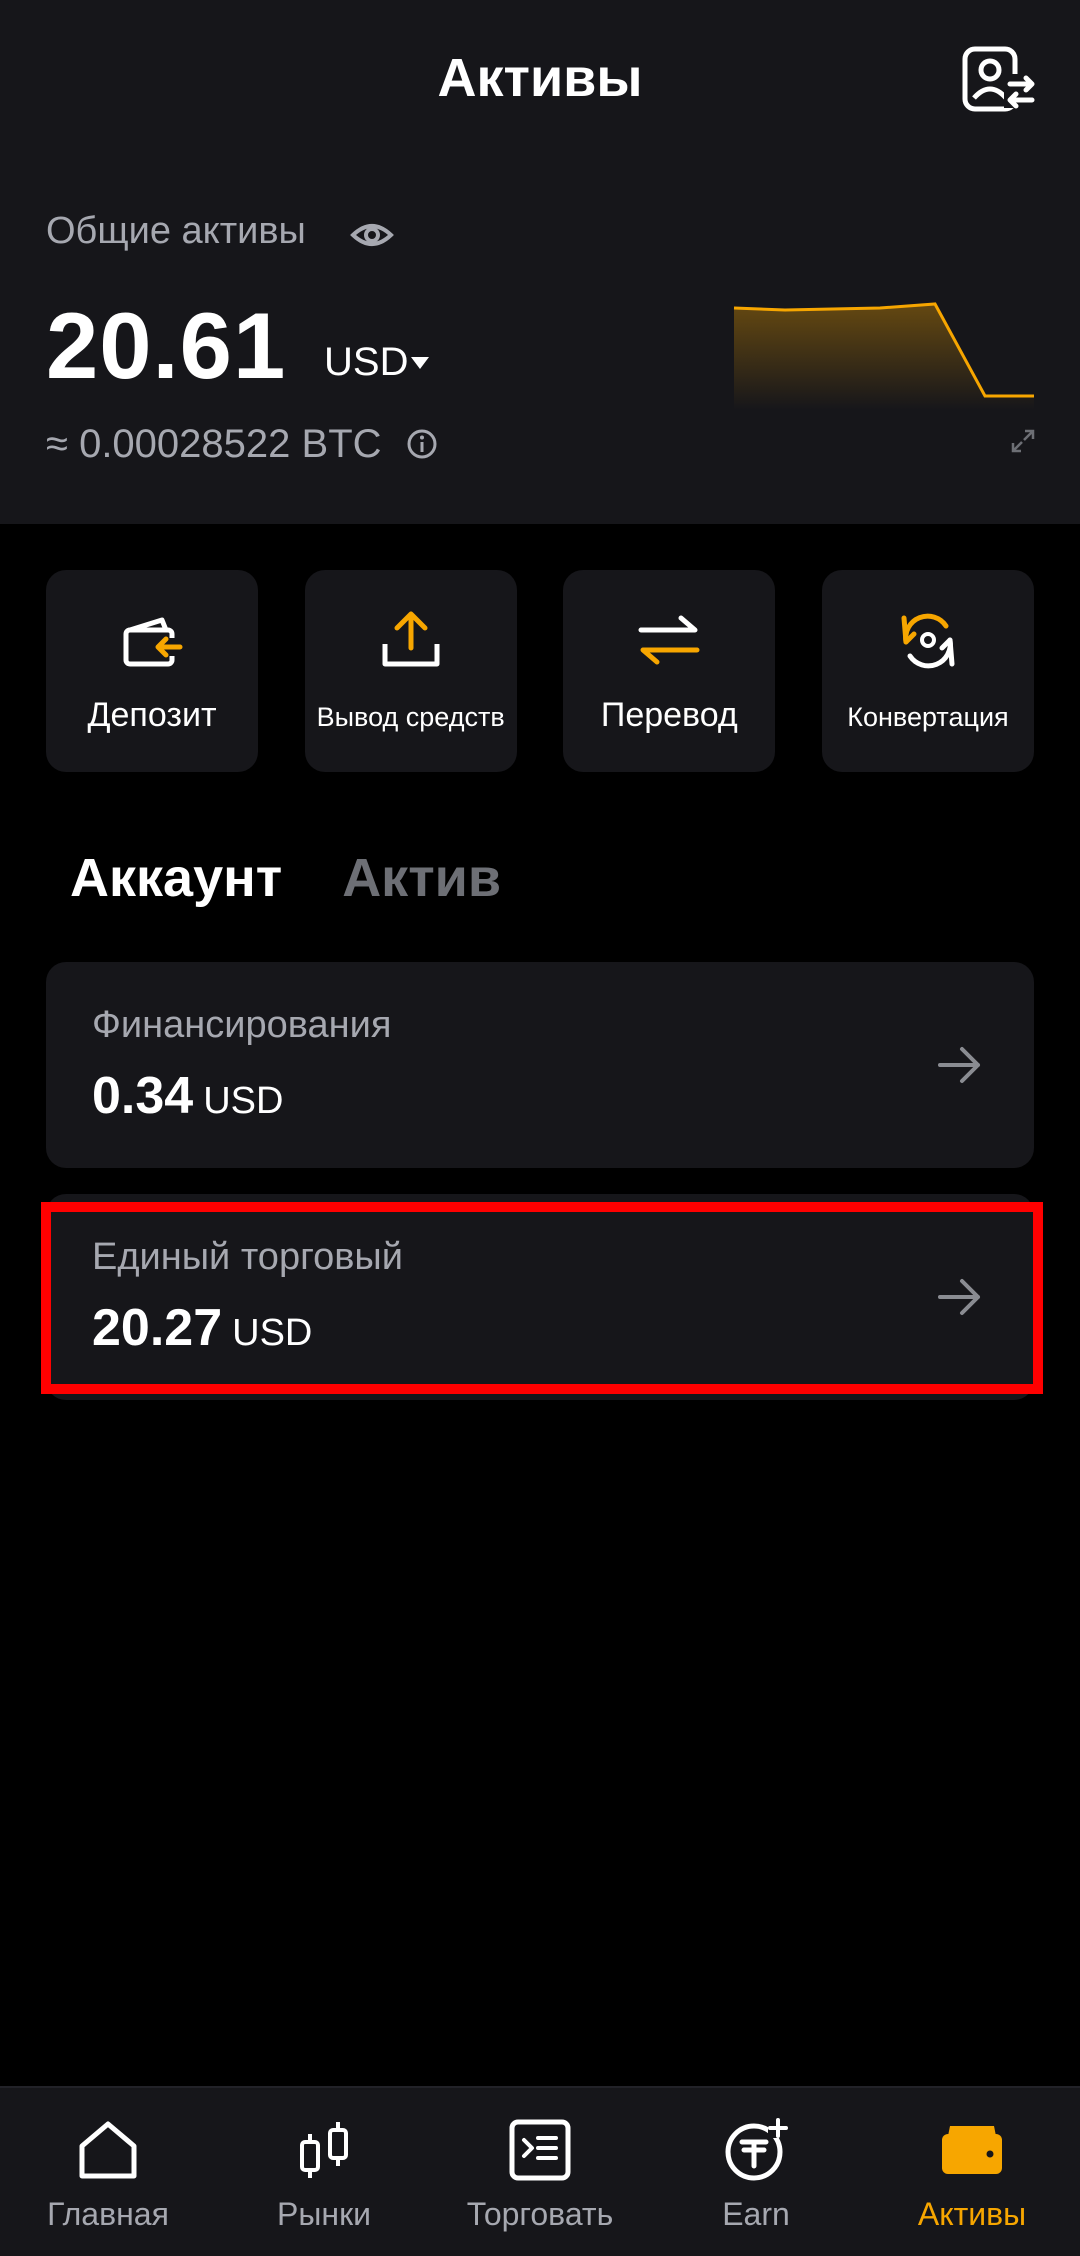 The width and height of the screenshot is (1080, 2256). I want to click on btc-equivalent: ≈ 0.00028522 BTC, so click(214, 444).